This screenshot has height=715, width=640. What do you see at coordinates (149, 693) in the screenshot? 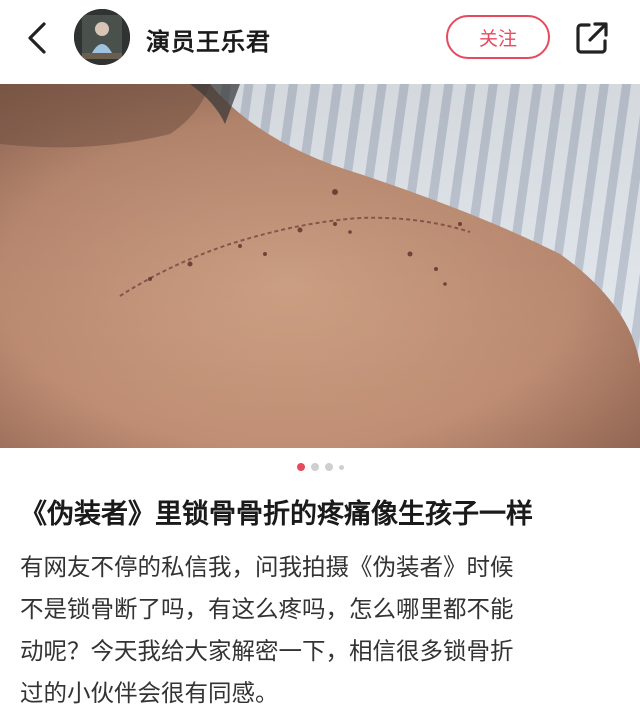
I see `article-line: 过的小伙伴会很有同感。` at bounding box center [149, 693].